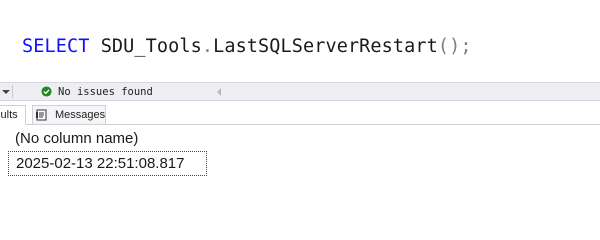 Image resolution: width=600 pixels, height=240 pixels. What do you see at coordinates (300, 113) in the screenshot?
I see `results-tab-strip: Results Messages` at bounding box center [300, 113].